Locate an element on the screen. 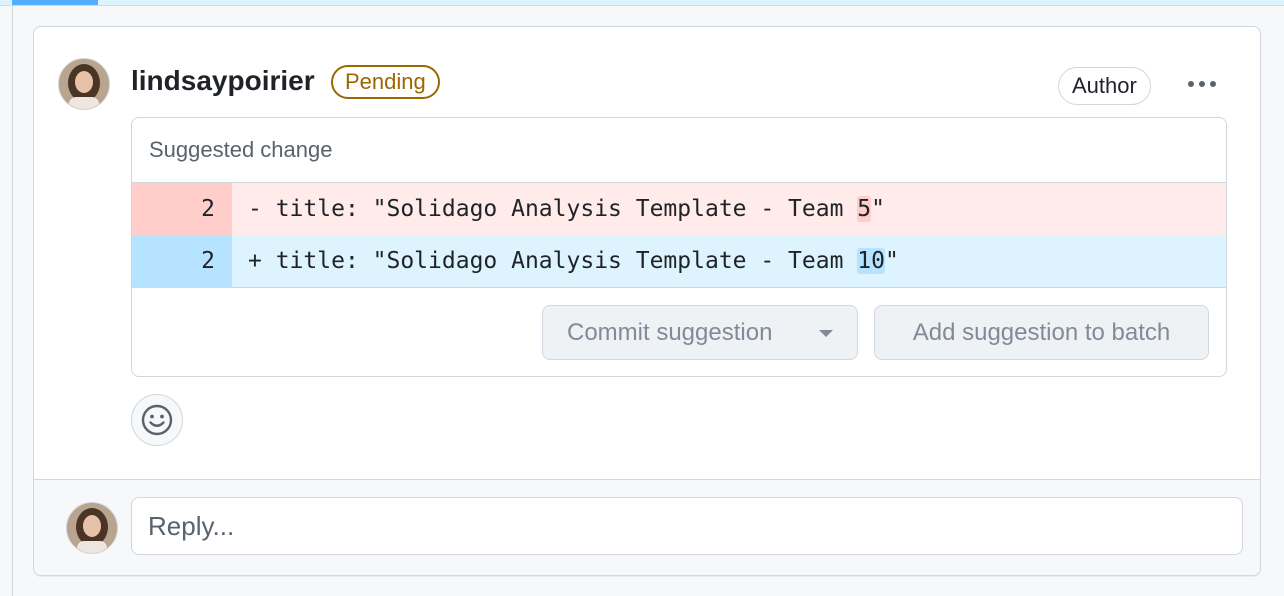 Image resolution: width=1284 pixels, height=596 pixels. commit-suggestion-button: Commit suggestion is located at coordinates (700, 332).